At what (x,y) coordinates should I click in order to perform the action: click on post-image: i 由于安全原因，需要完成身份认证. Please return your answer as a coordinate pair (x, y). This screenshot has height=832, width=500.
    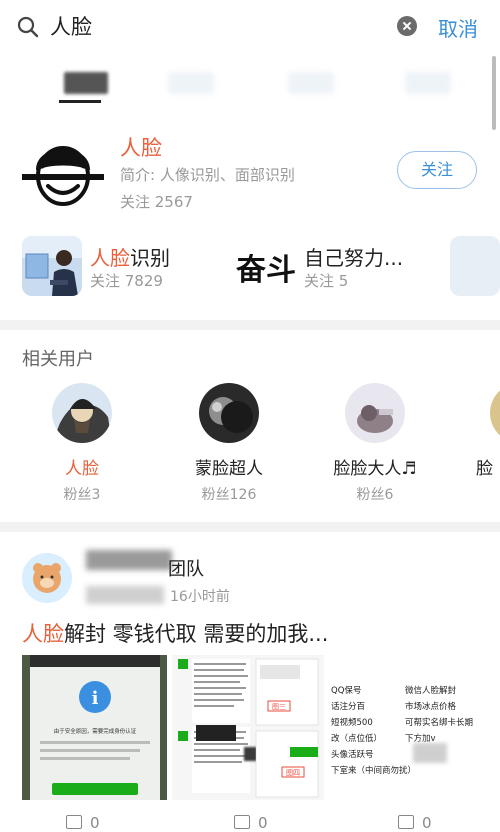
    Looking at the image, I should click on (94, 727).